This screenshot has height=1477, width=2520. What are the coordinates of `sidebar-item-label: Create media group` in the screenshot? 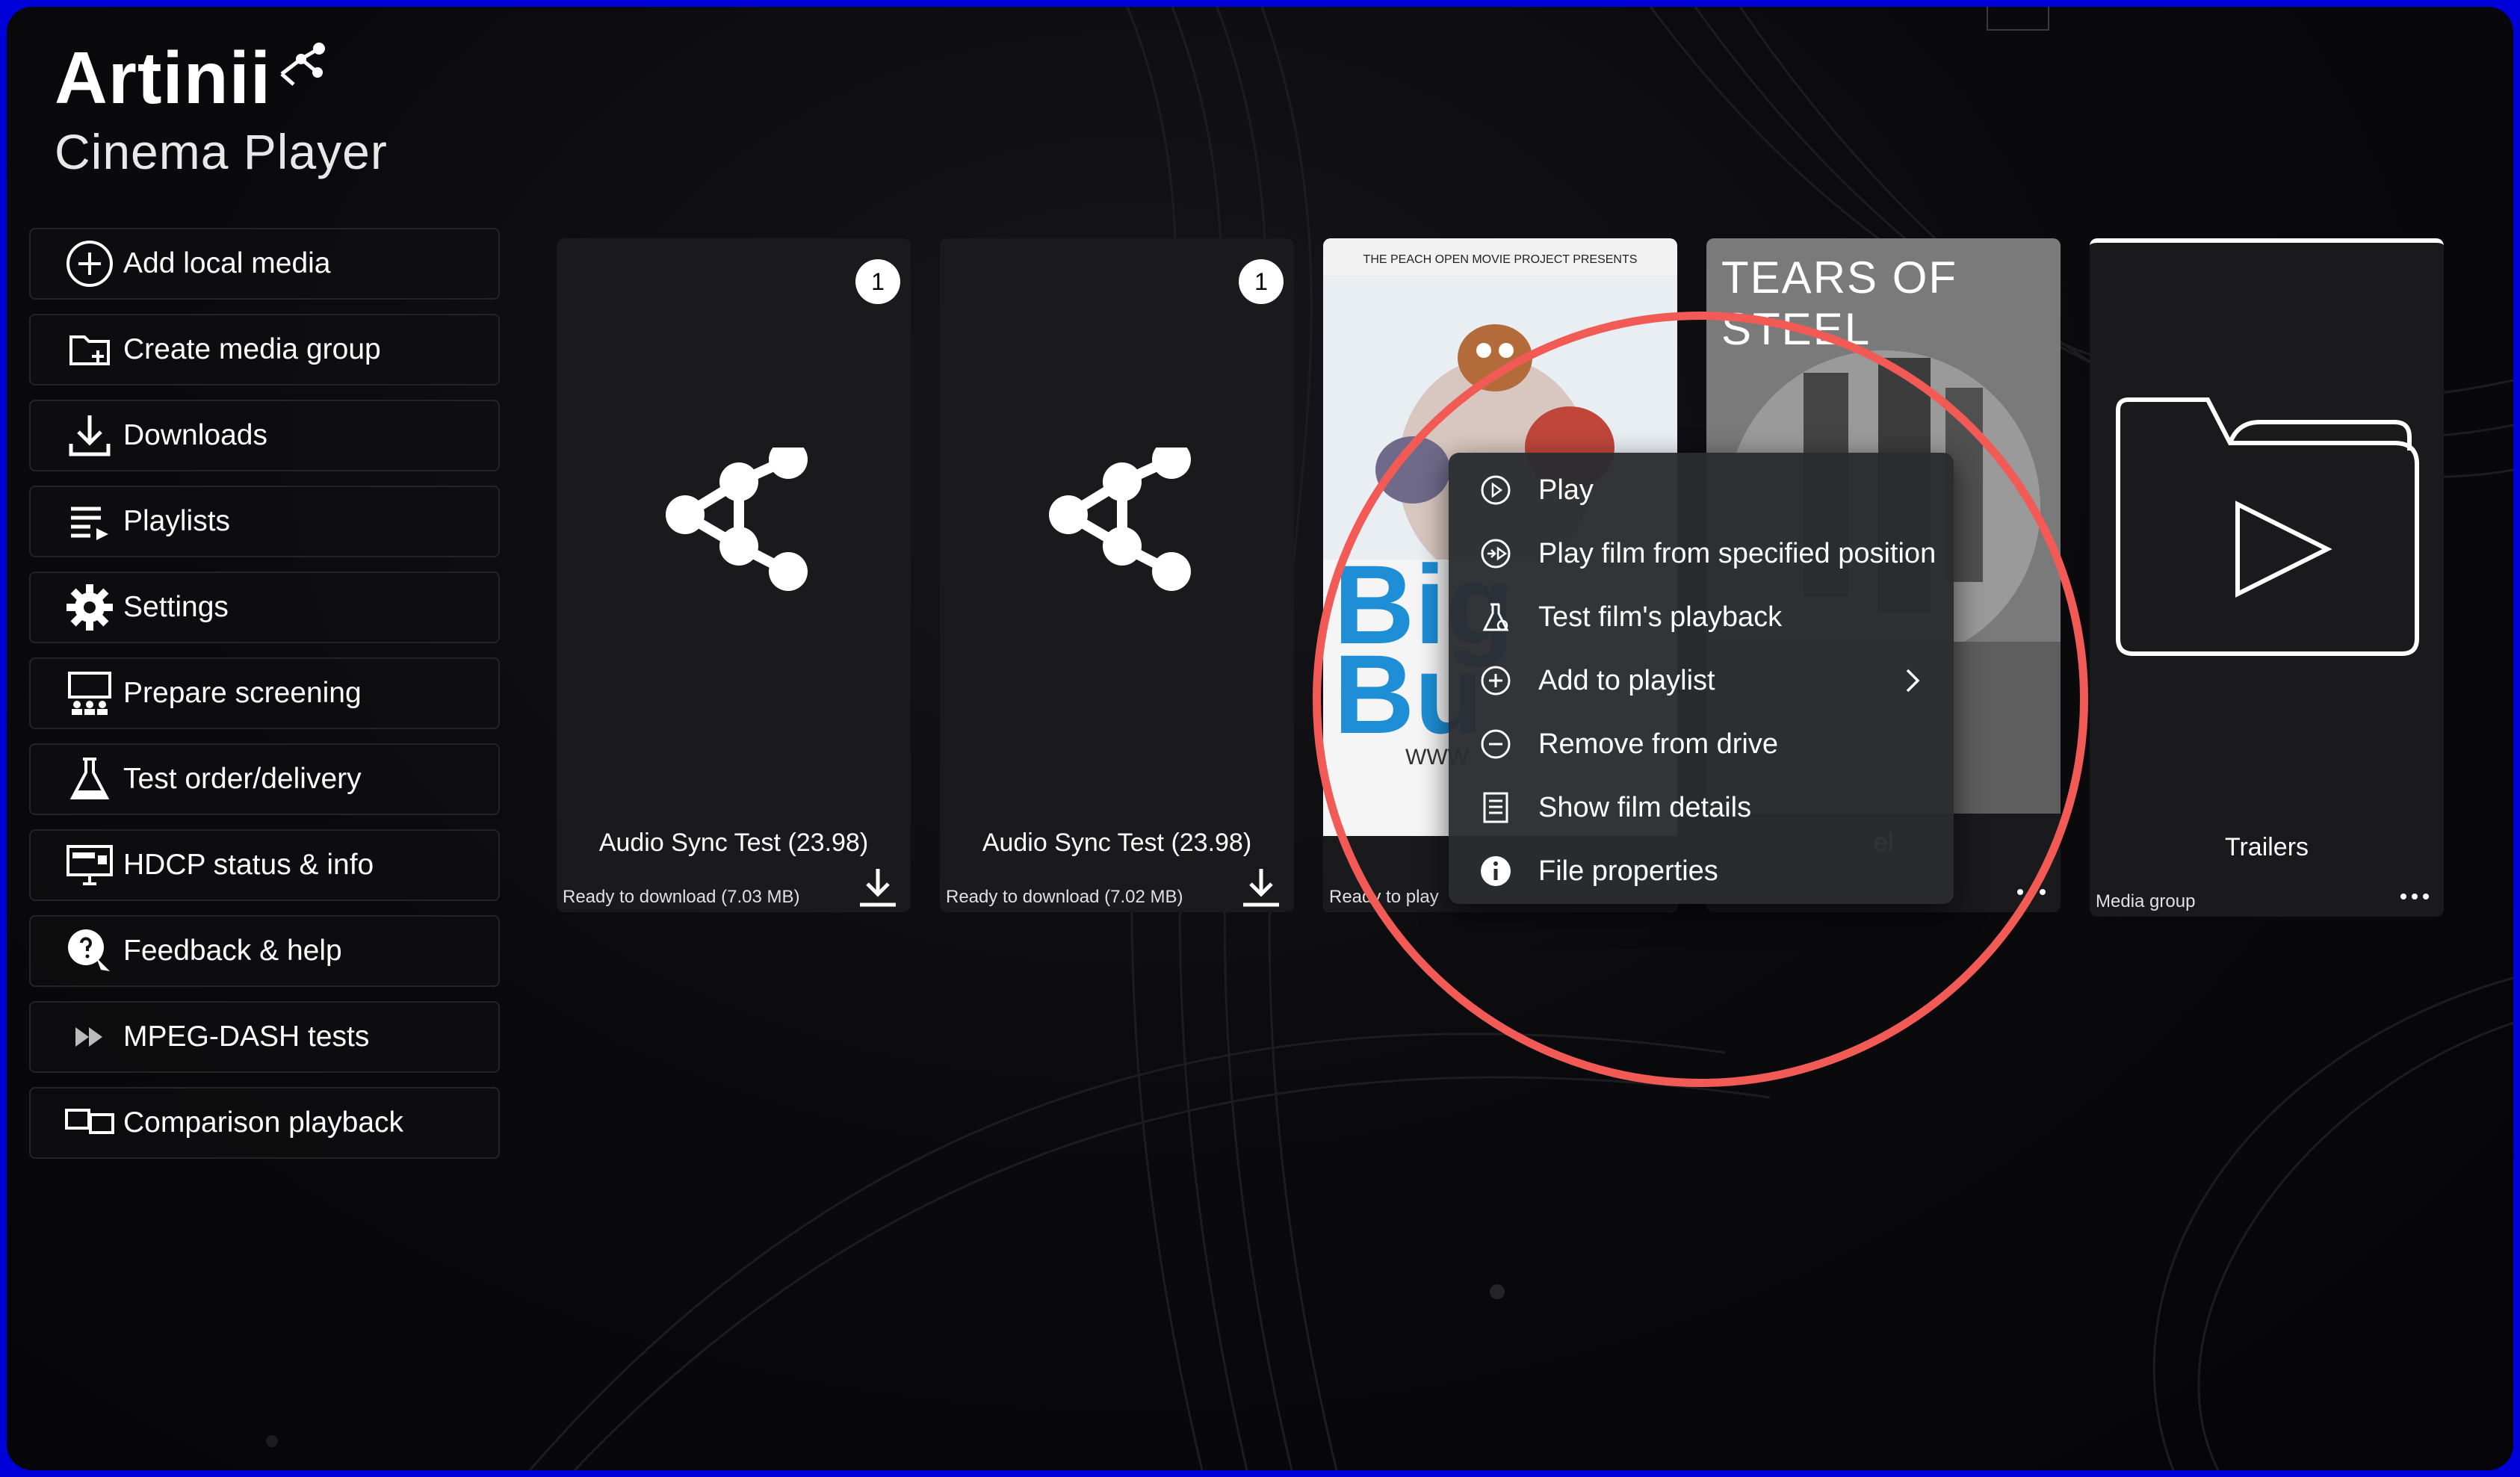 It's located at (252, 349).